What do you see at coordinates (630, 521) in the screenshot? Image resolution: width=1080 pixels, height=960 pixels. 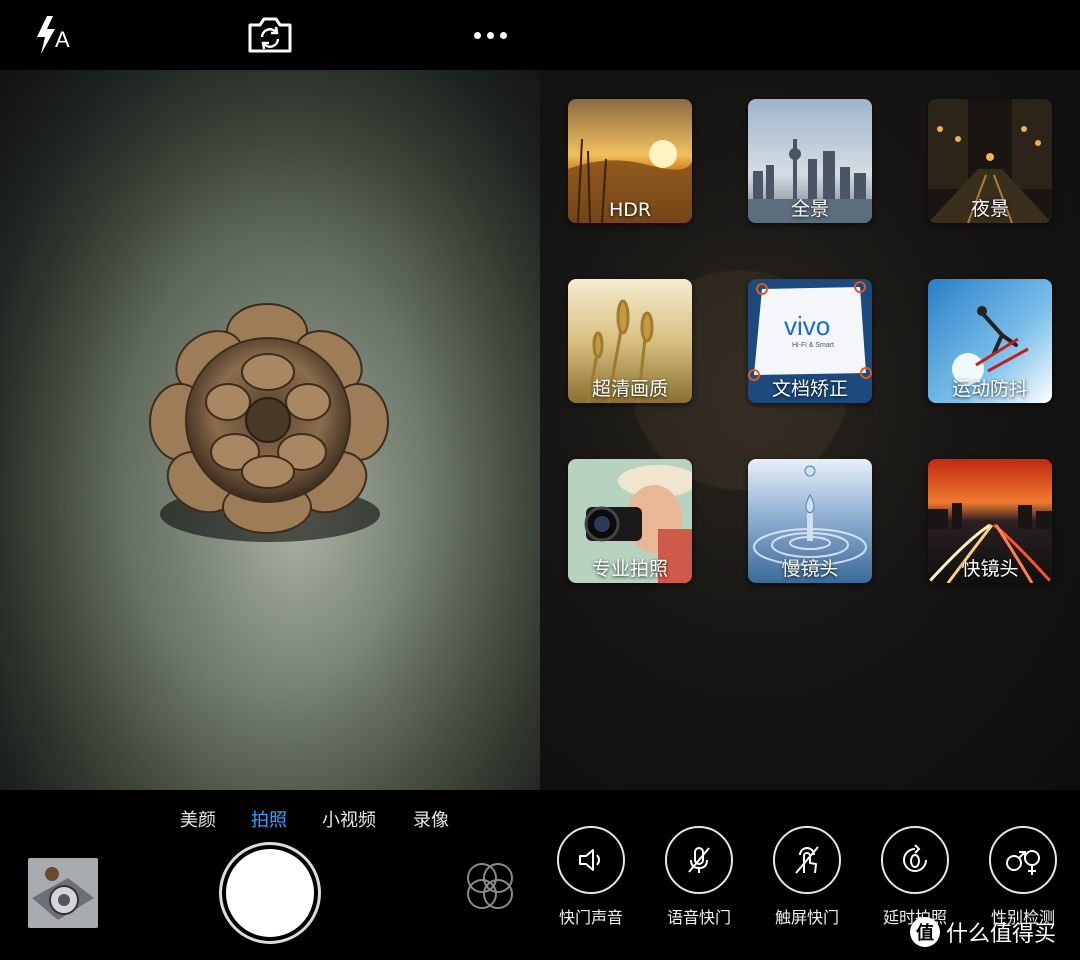 I see `mode-professional: 专业拍照` at bounding box center [630, 521].